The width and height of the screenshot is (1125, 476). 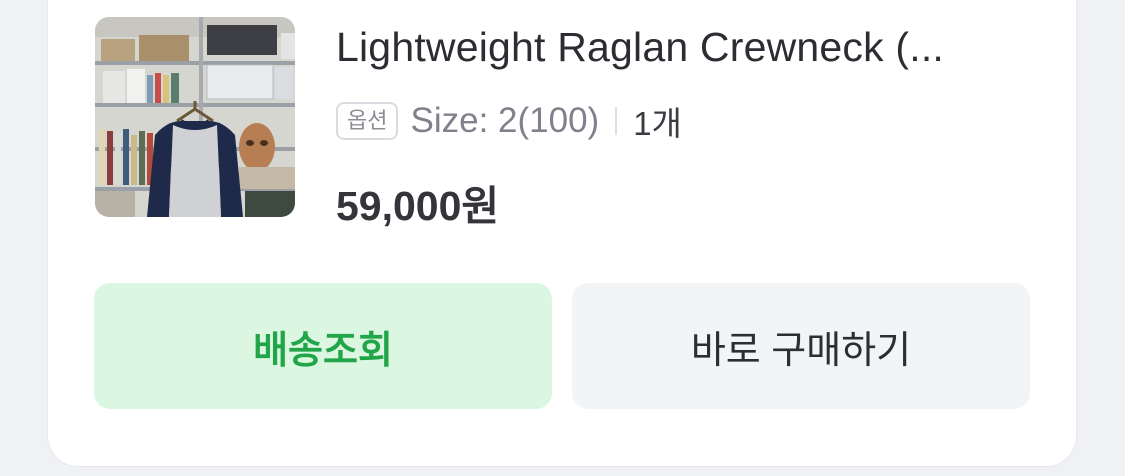 I want to click on buy-now-button: 바로 구매하기, so click(x=801, y=346).